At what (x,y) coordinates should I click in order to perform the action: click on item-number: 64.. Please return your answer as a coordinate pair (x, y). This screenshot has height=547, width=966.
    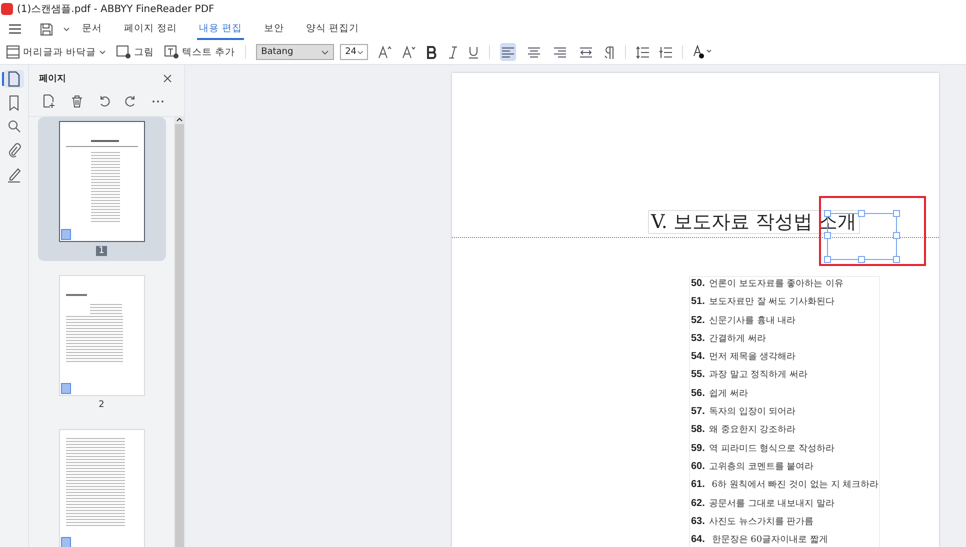
    Looking at the image, I should click on (698, 540).